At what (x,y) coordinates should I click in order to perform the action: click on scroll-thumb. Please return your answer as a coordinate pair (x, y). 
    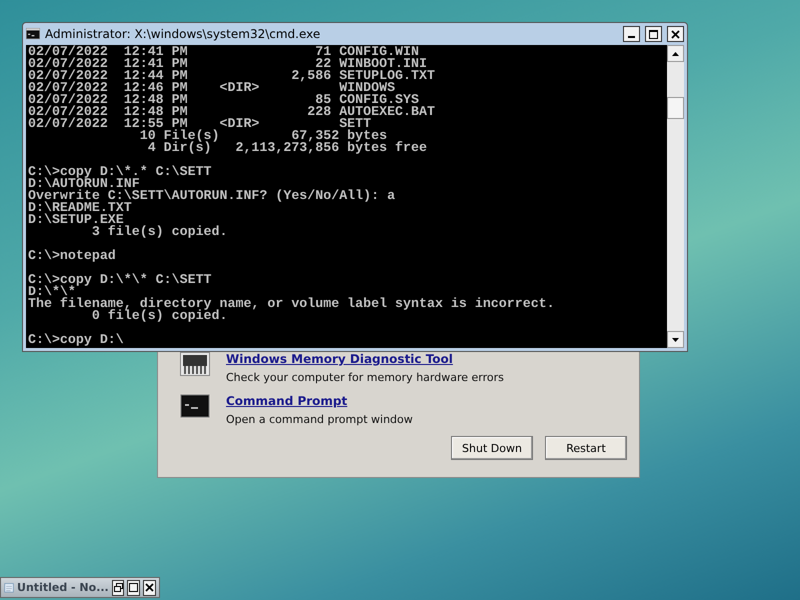
    Looking at the image, I should click on (675, 108).